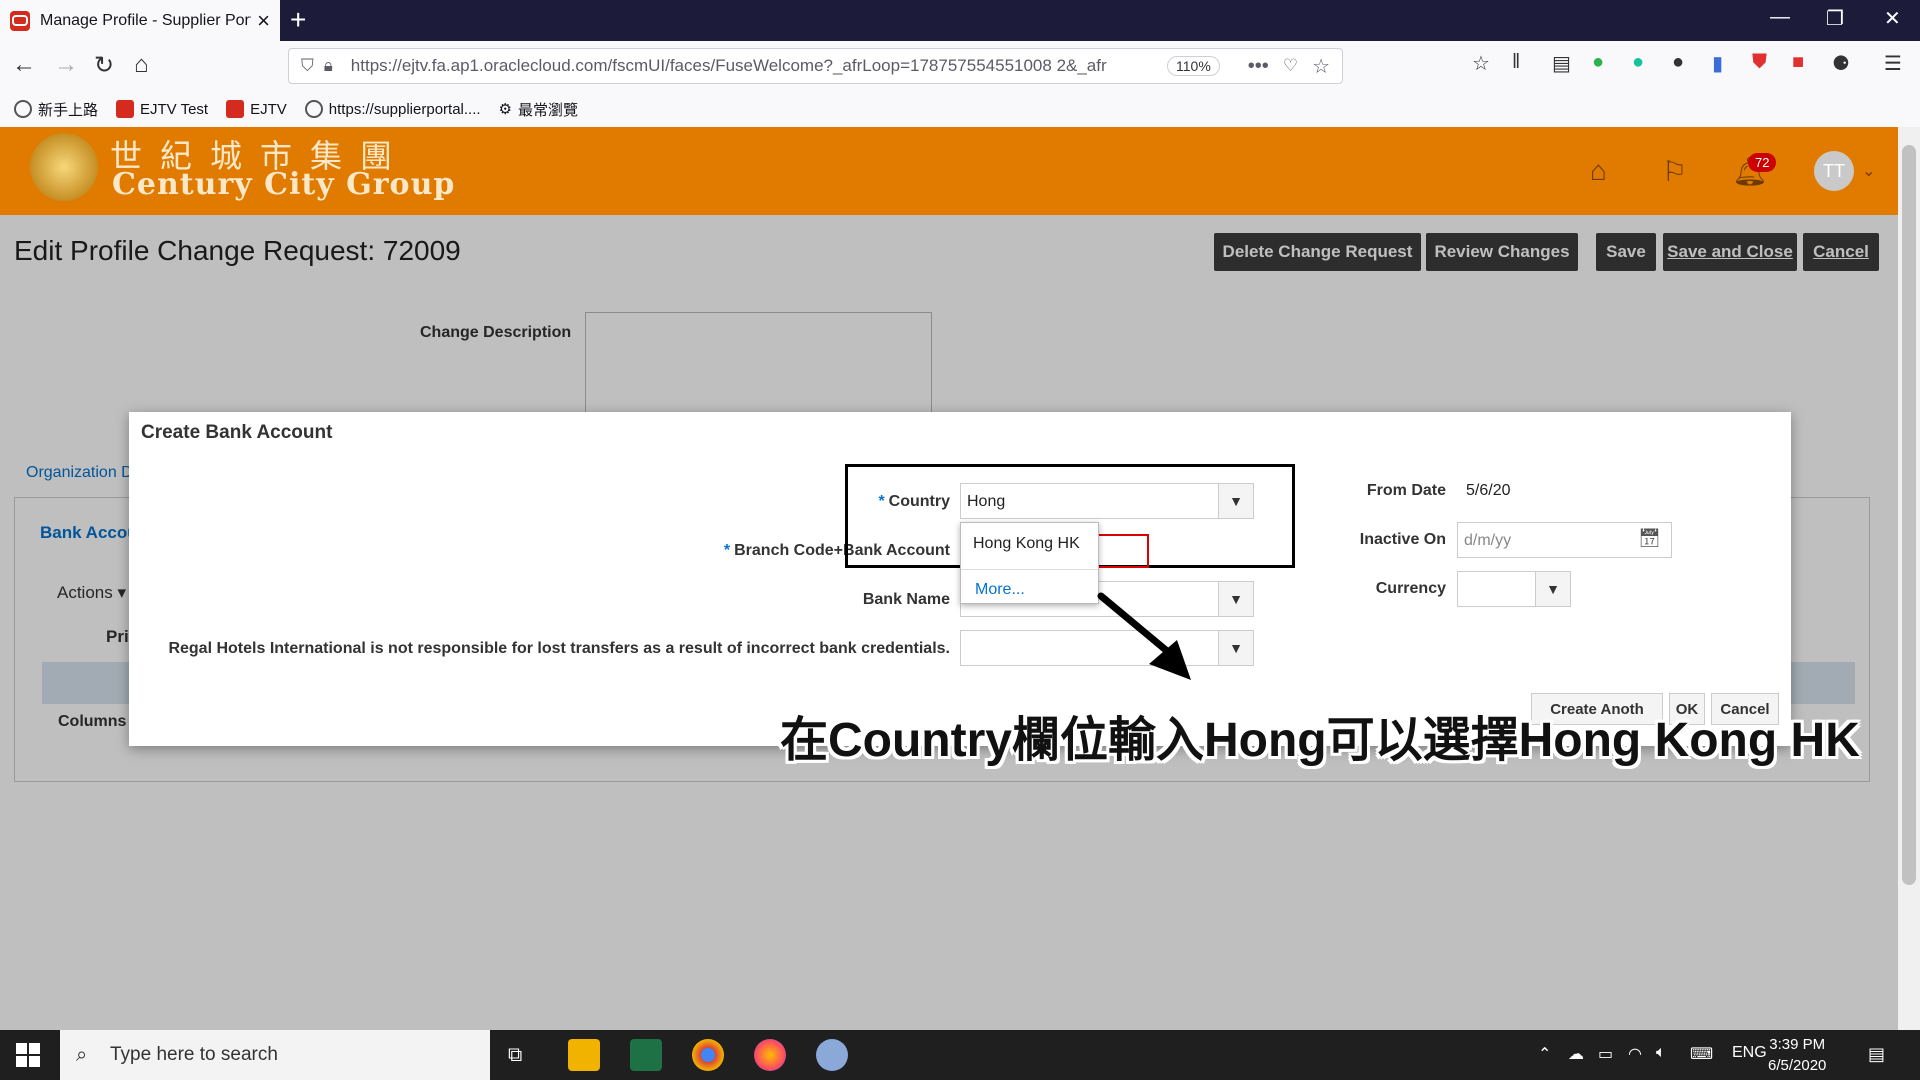 The width and height of the screenshot is (1920, 1080). What do you see at coordinates (275, 1055) in the screenshot?
I see `taskbar-search: ⌕ Type here to search` at bounding box center [275, 1055].